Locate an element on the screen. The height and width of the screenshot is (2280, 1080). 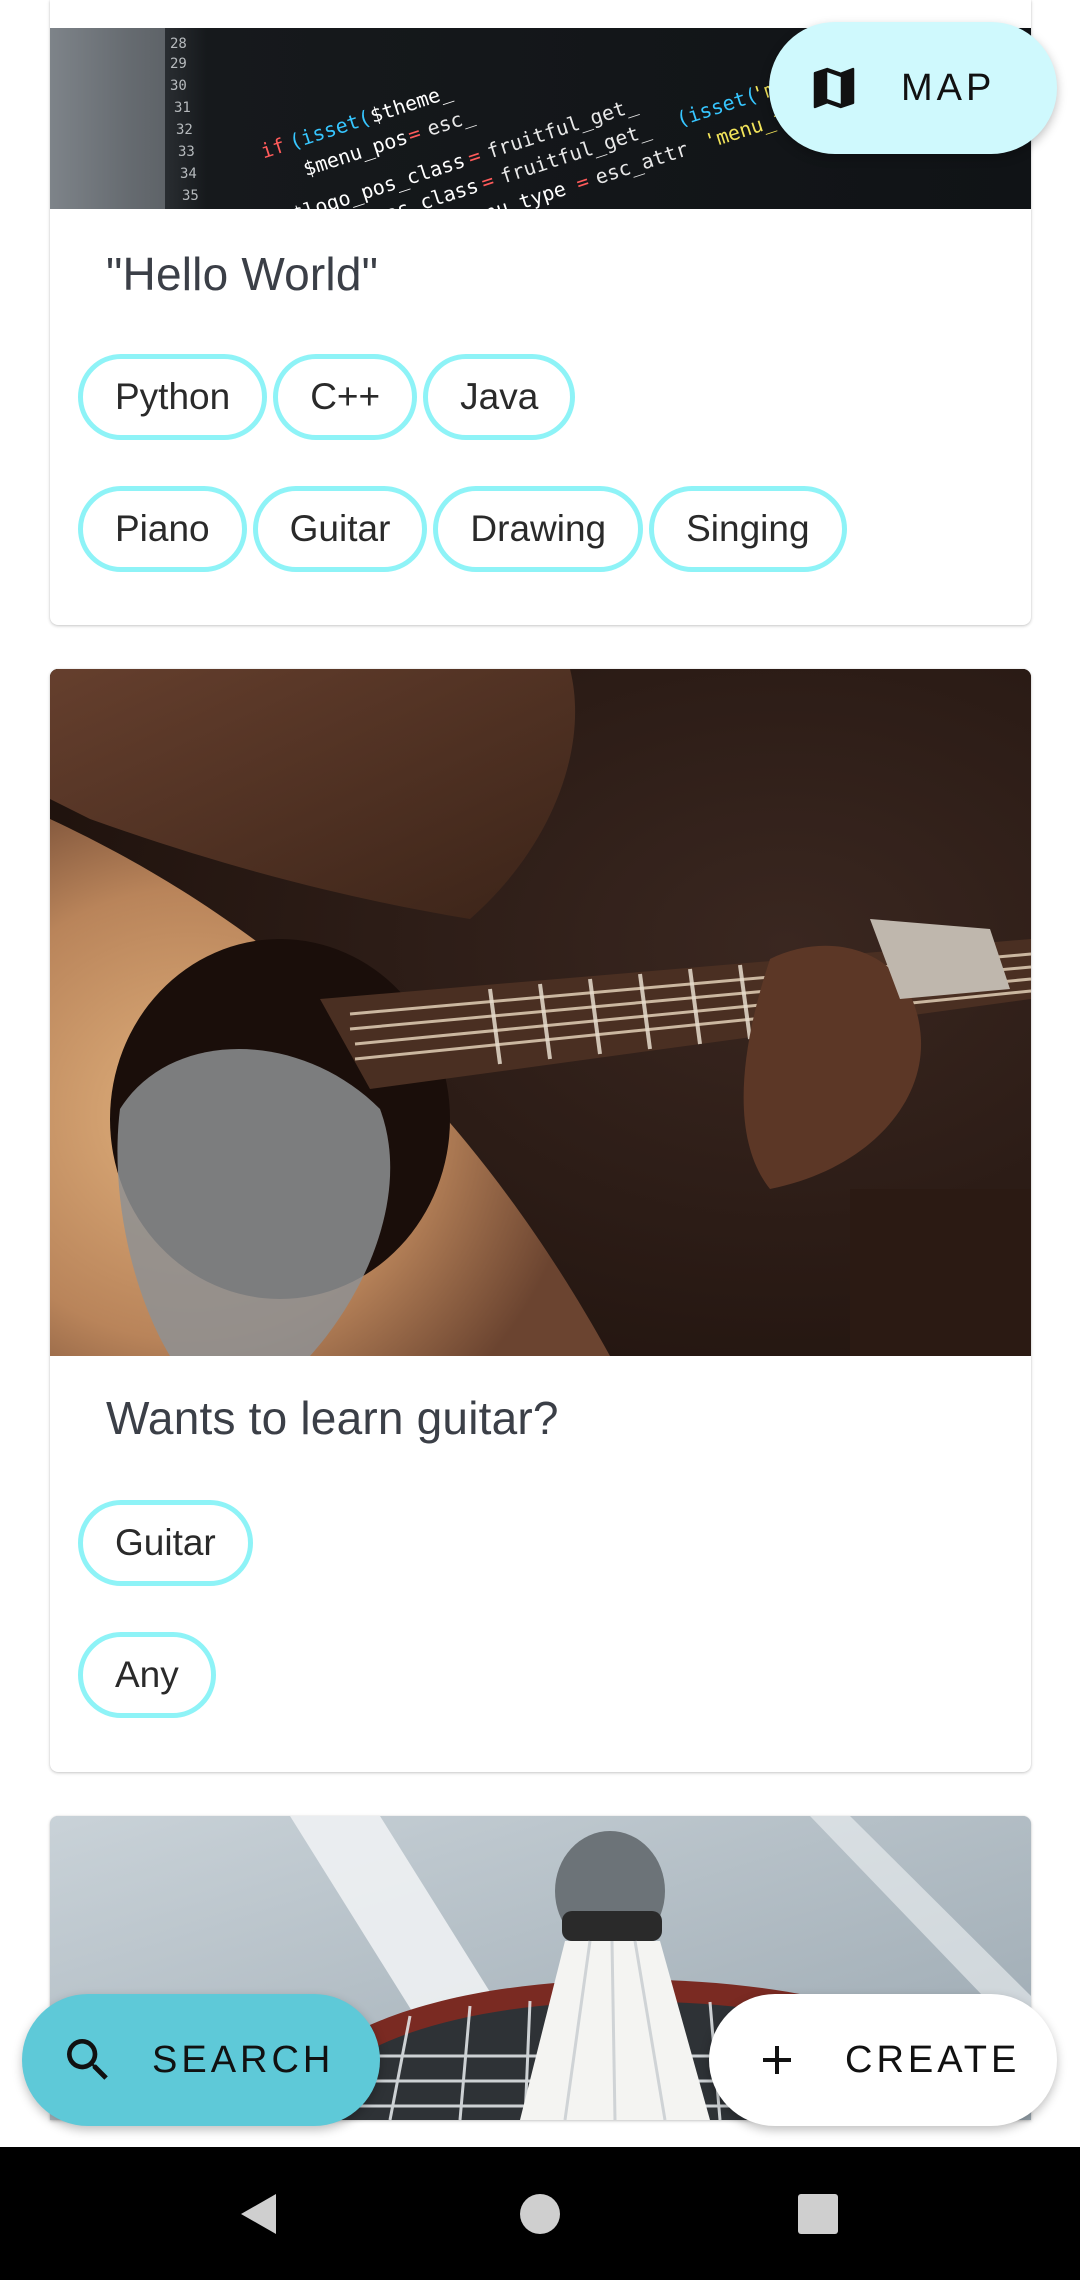
back-triangle-icon is located at coordinates (259, 2213).